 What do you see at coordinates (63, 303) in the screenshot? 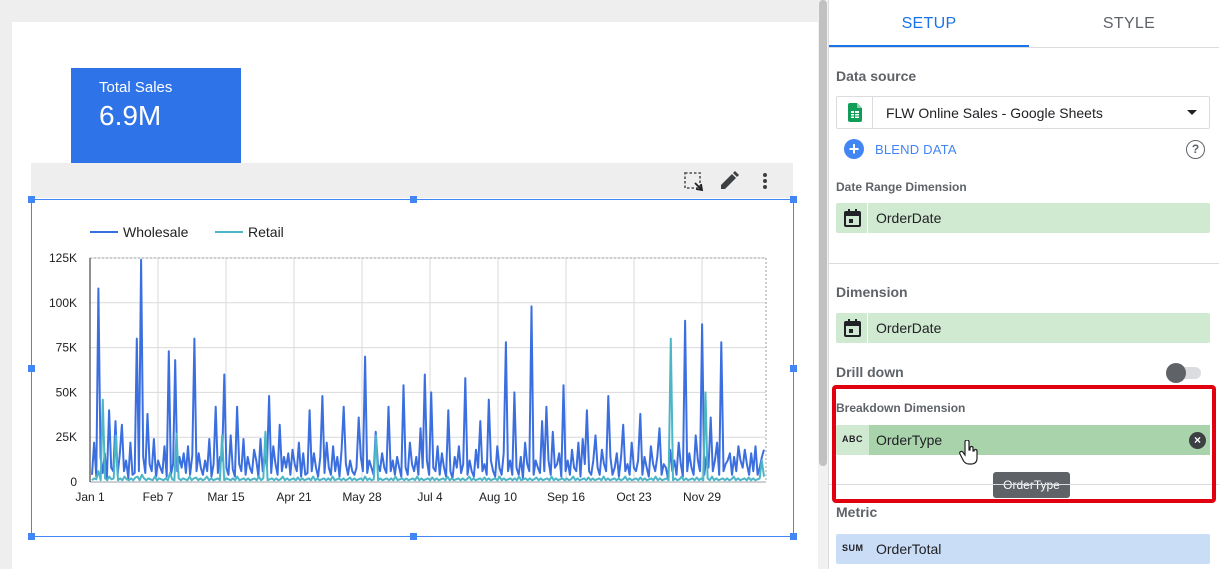
I see `y-tick-label: 100K` at bounding box center [63, 303].